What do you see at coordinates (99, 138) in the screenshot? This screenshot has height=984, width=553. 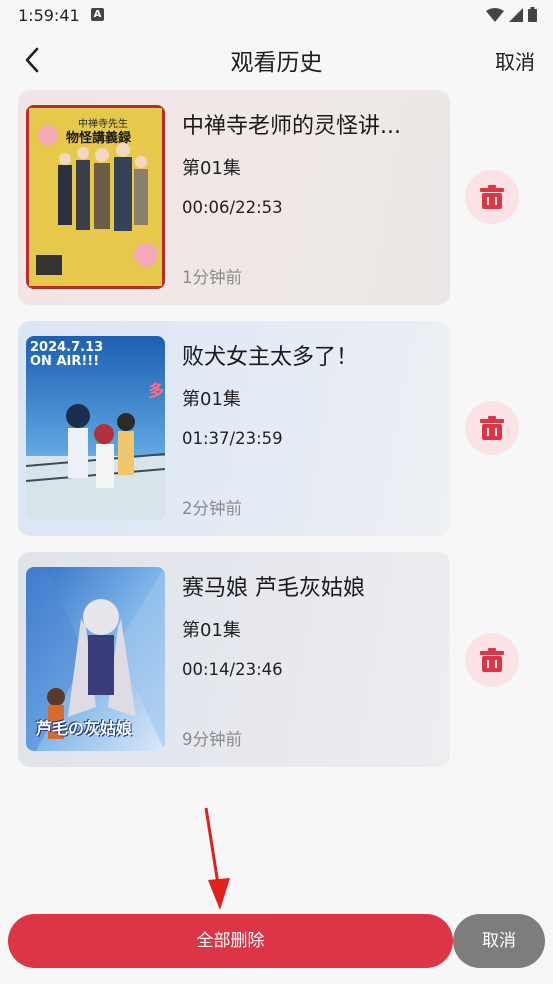 I see `poster-caption: 物怪講義録` at bounding box center [99, 138].